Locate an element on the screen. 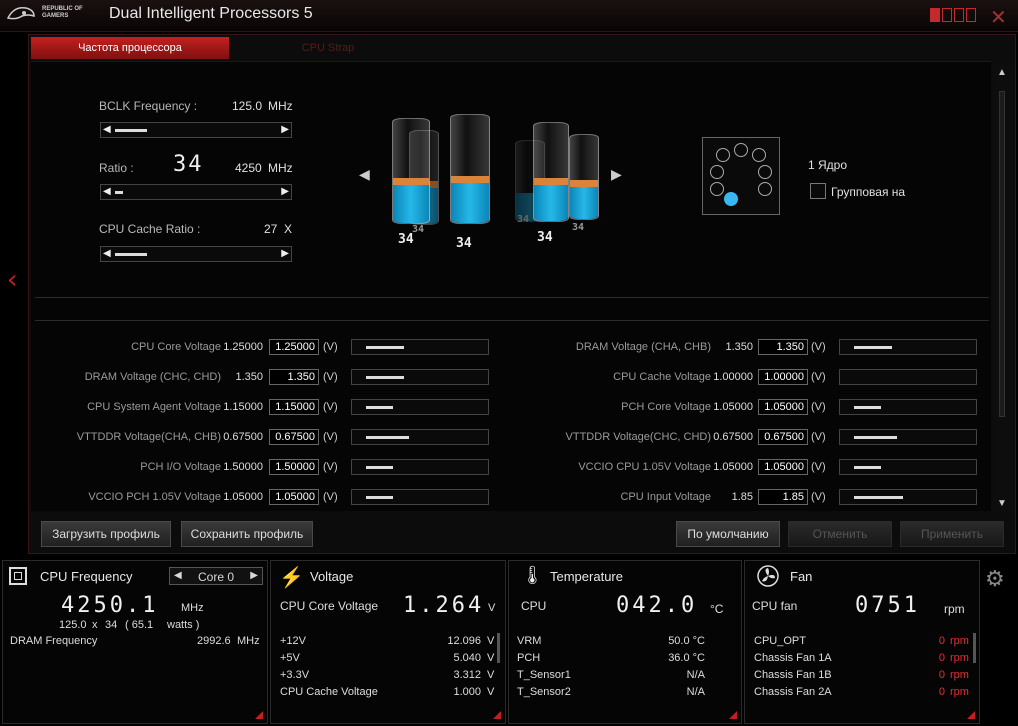 This screenshot has width=1018, height=726. window-grid-icon is located at coordinates (953, 15).